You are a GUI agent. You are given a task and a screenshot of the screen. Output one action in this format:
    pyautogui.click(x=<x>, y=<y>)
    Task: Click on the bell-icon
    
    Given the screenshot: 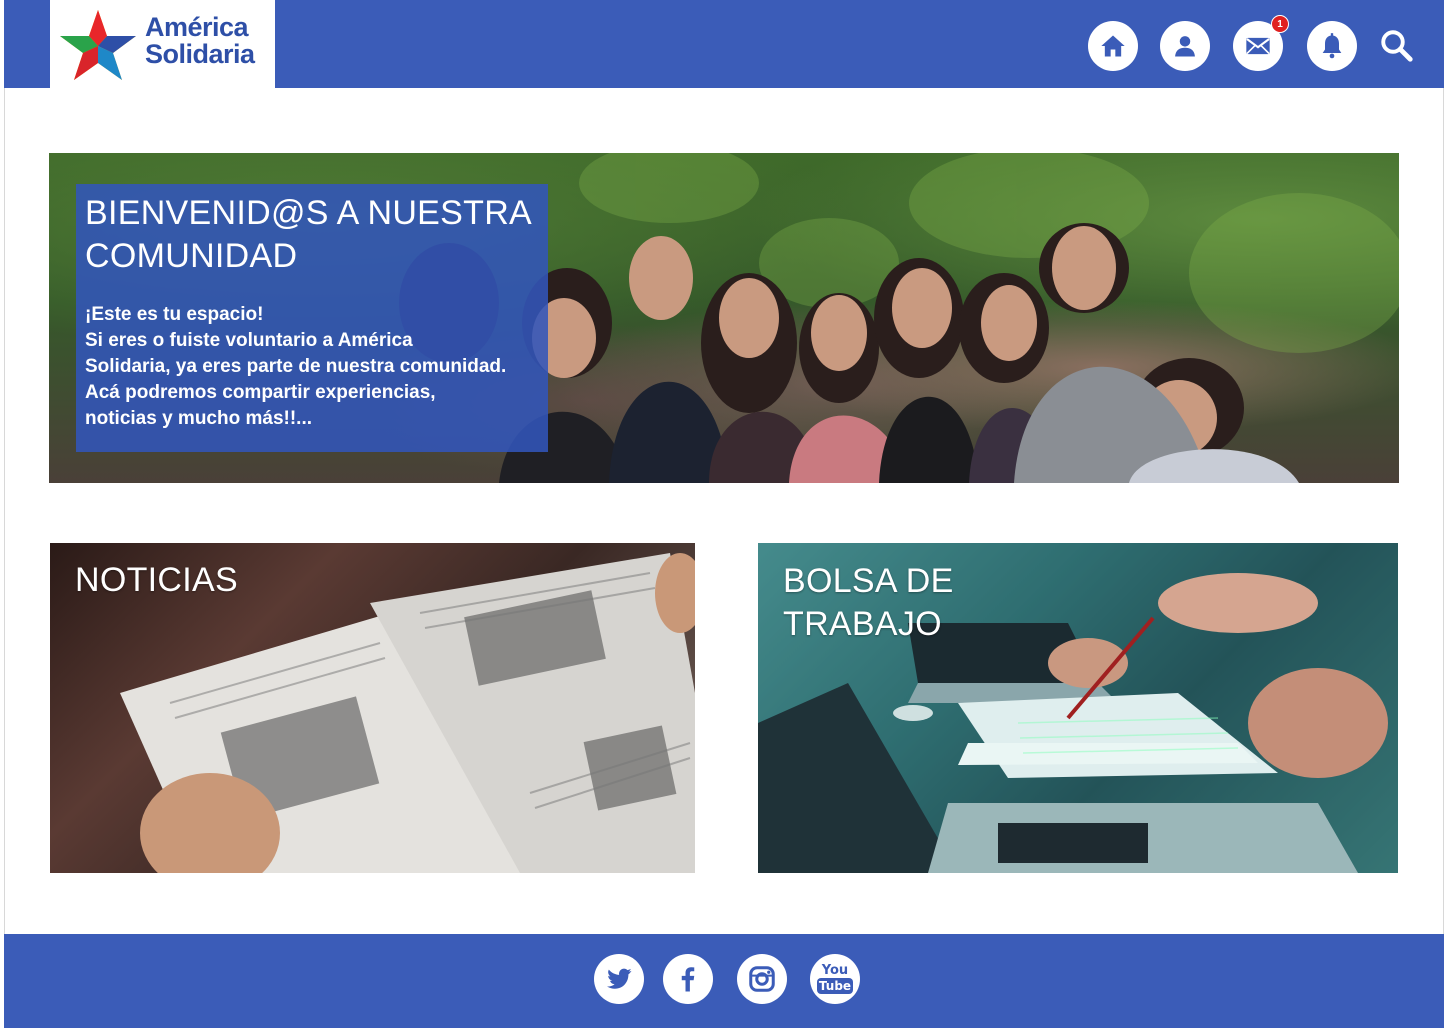 What is the action you would take?
    pyautogui.click(x=1332, y=46)
    